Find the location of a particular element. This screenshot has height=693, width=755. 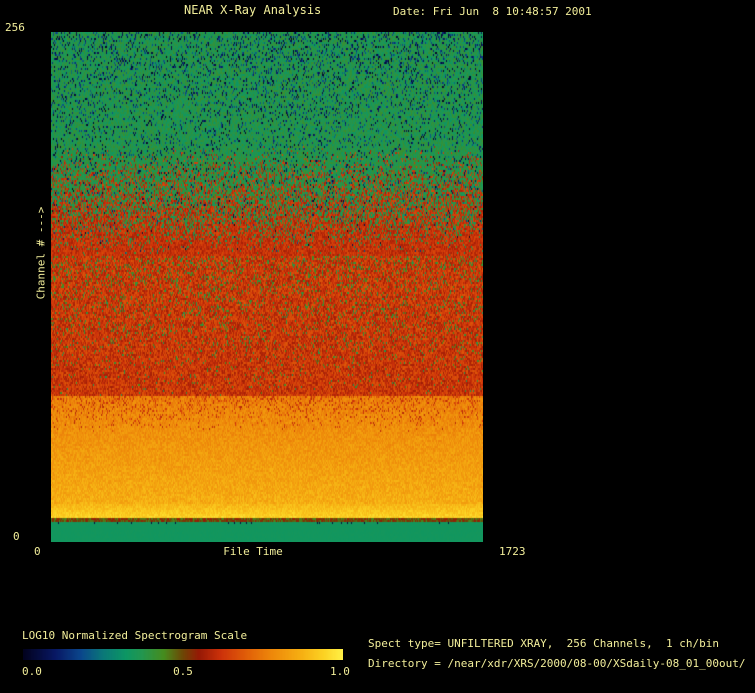

colorbar-gradient is located at coordinates (183, 654).